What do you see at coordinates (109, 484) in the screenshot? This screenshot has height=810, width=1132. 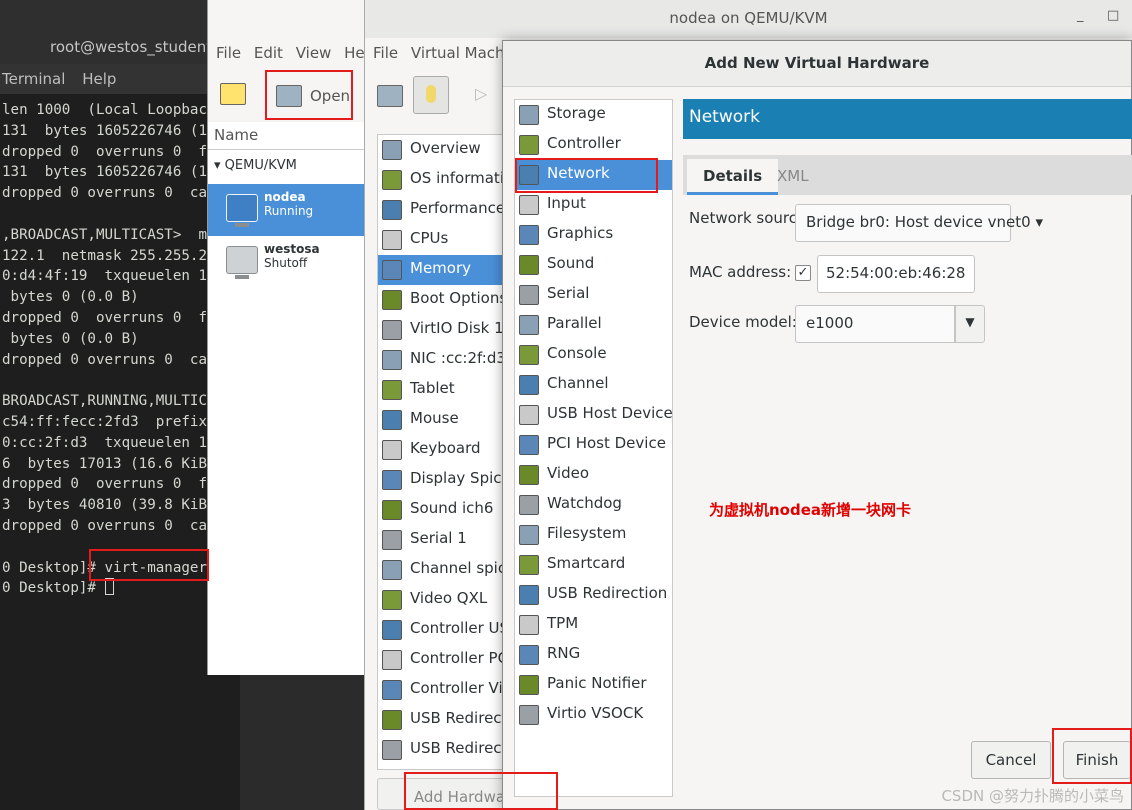 I see `terminal-line: dropped 0 overruns 0 fr` at bounding box center [109, 484].